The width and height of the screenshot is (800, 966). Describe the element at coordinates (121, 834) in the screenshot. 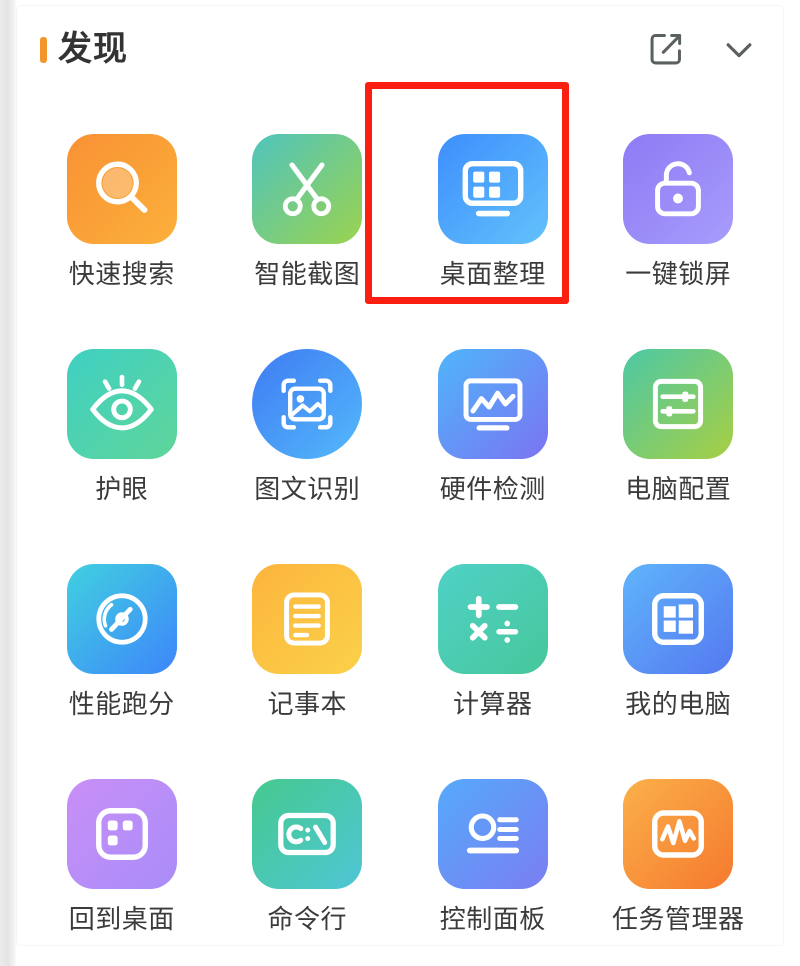

I see `show-desktop-icon` at that location.